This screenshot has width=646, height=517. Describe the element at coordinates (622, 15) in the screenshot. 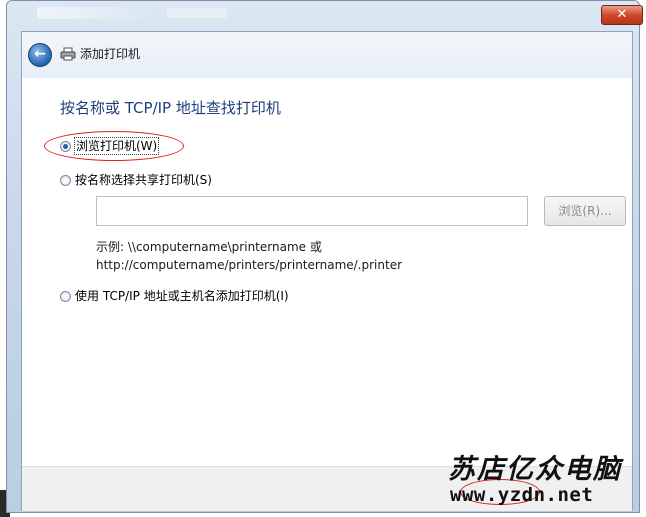

I see `close-button: ✕` at that location.